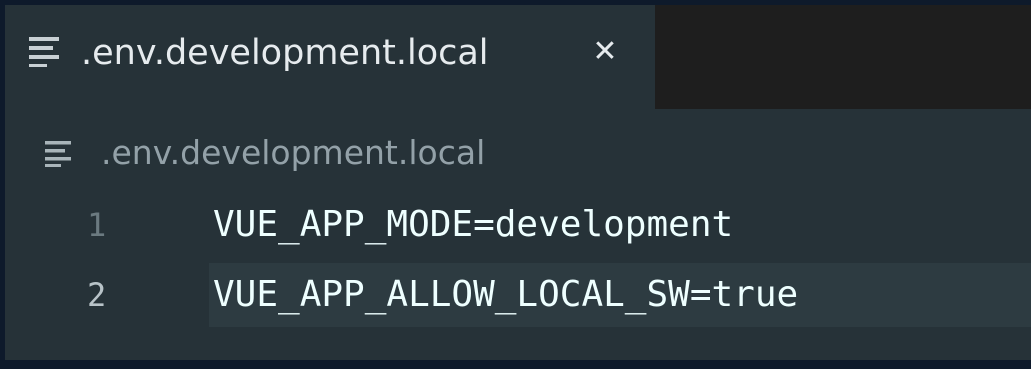  I want to click on line-content: VUE_APP_ALLOW_LOCAL_SW=true, so click(620, 295).